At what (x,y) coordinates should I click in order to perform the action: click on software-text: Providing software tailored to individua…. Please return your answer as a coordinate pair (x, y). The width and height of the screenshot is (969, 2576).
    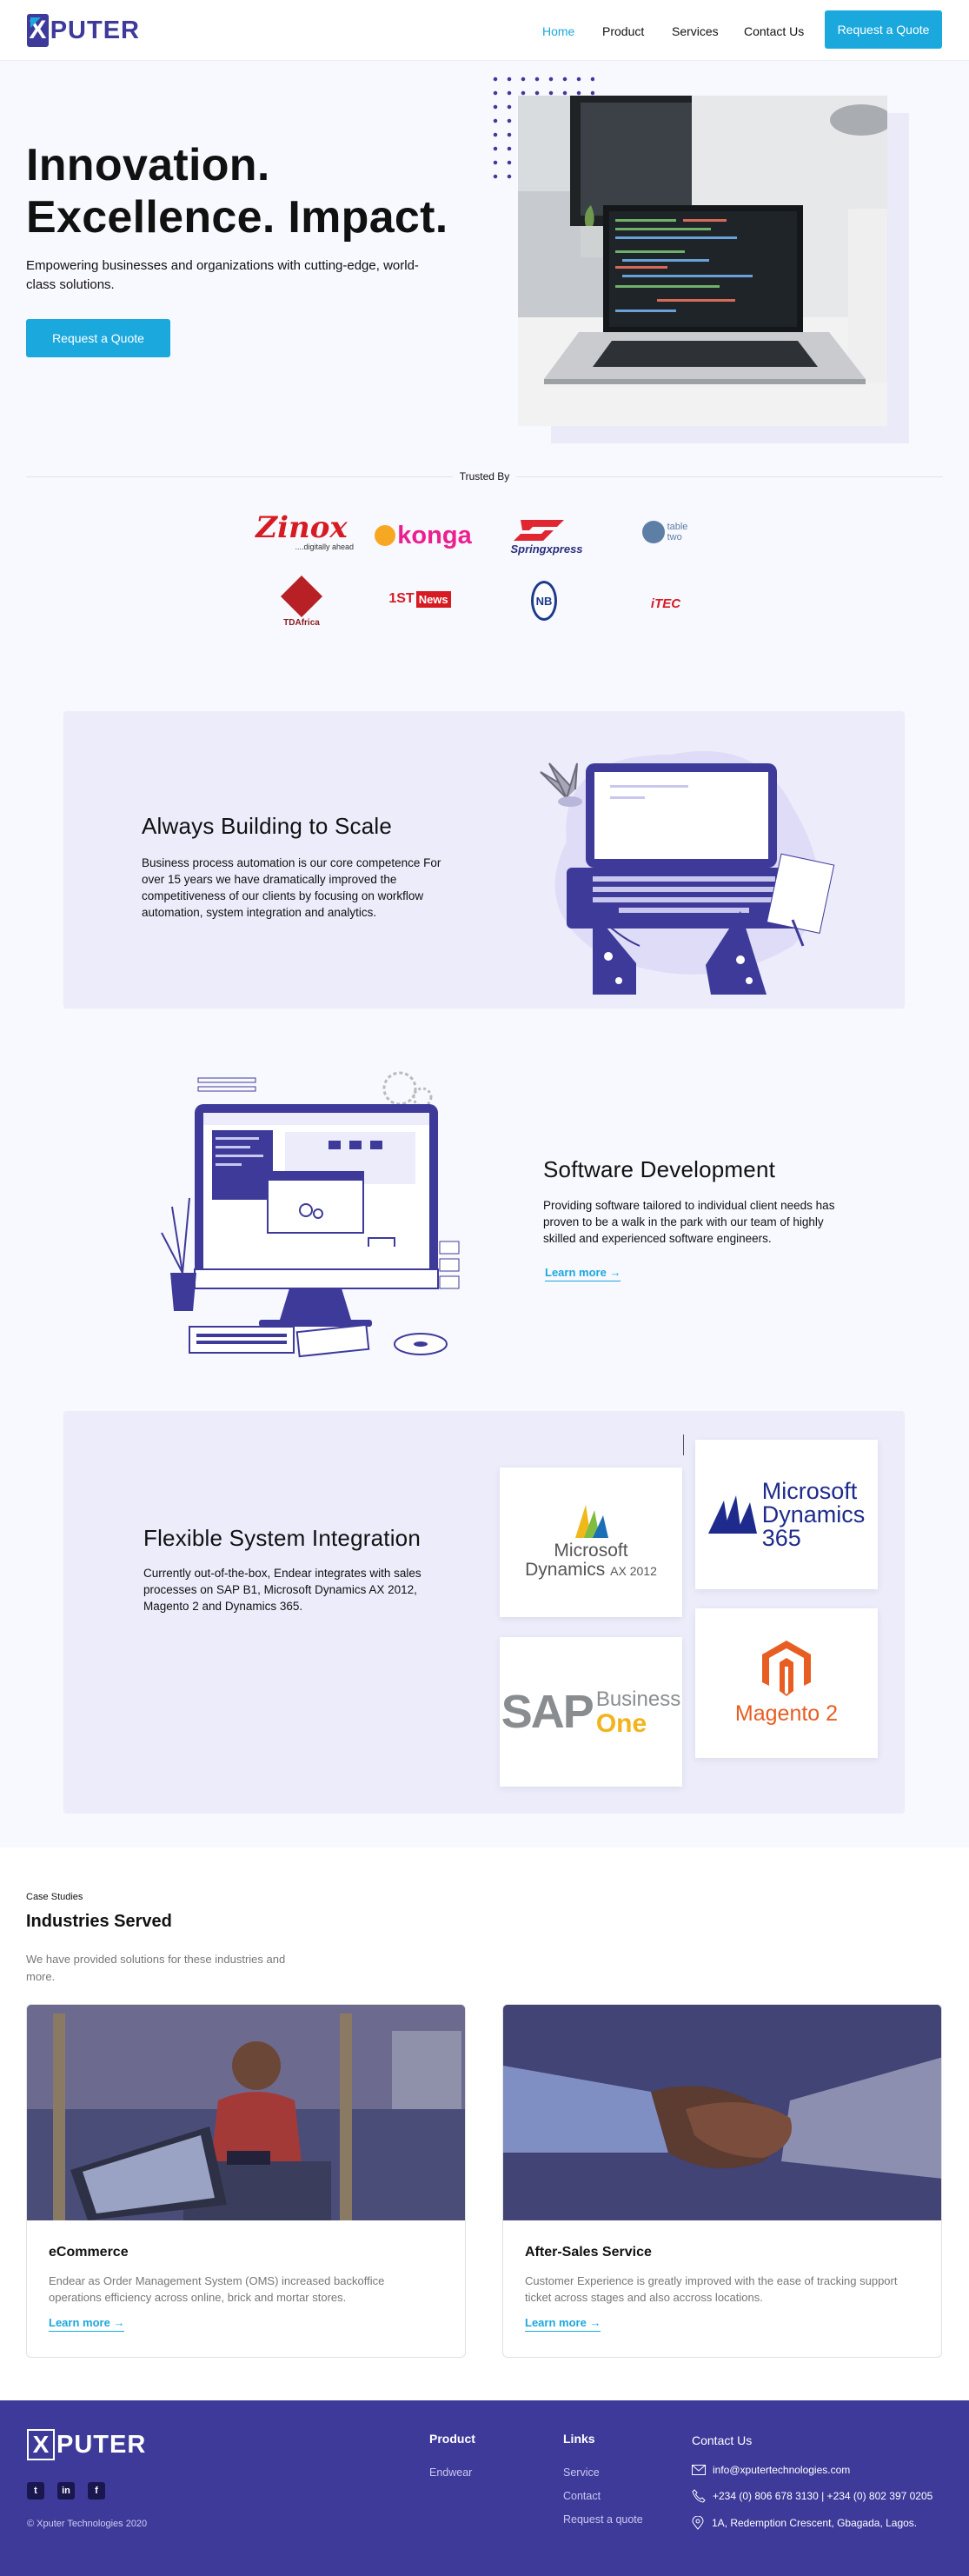
    Looking at the image, I should click on (689, 1222).